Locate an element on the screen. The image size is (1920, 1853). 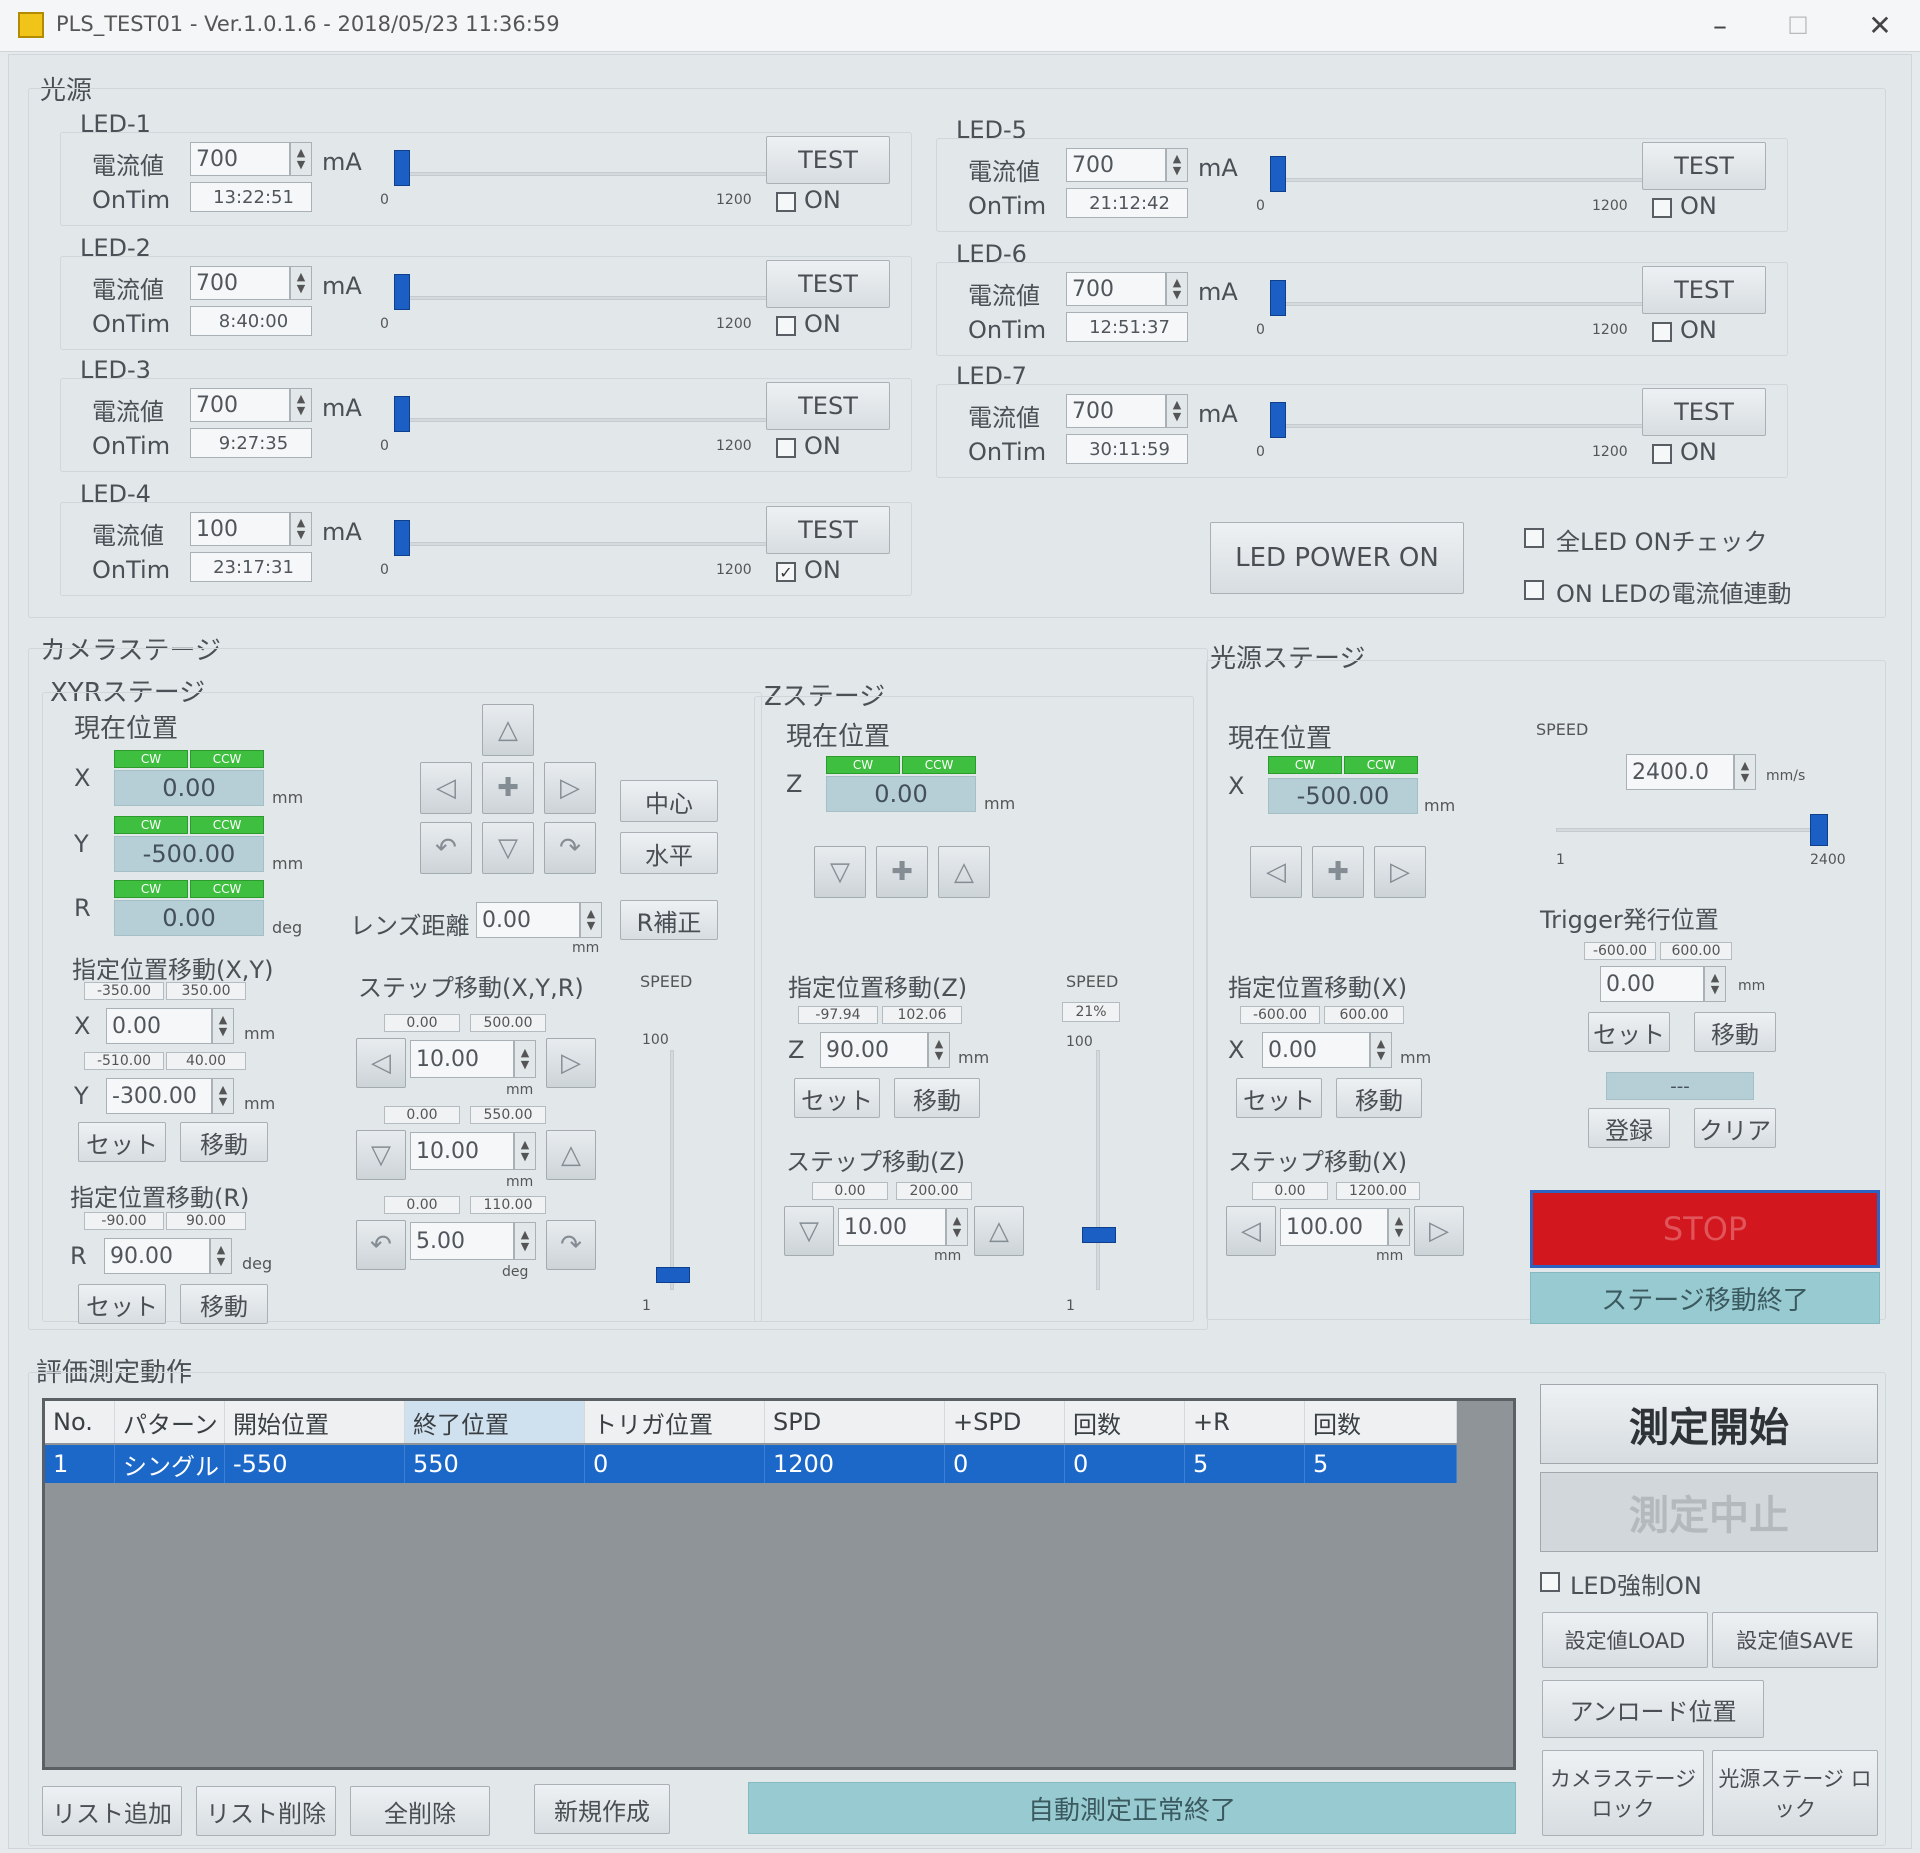
xy-set-button: セット is located at coordinates (122, 1142).